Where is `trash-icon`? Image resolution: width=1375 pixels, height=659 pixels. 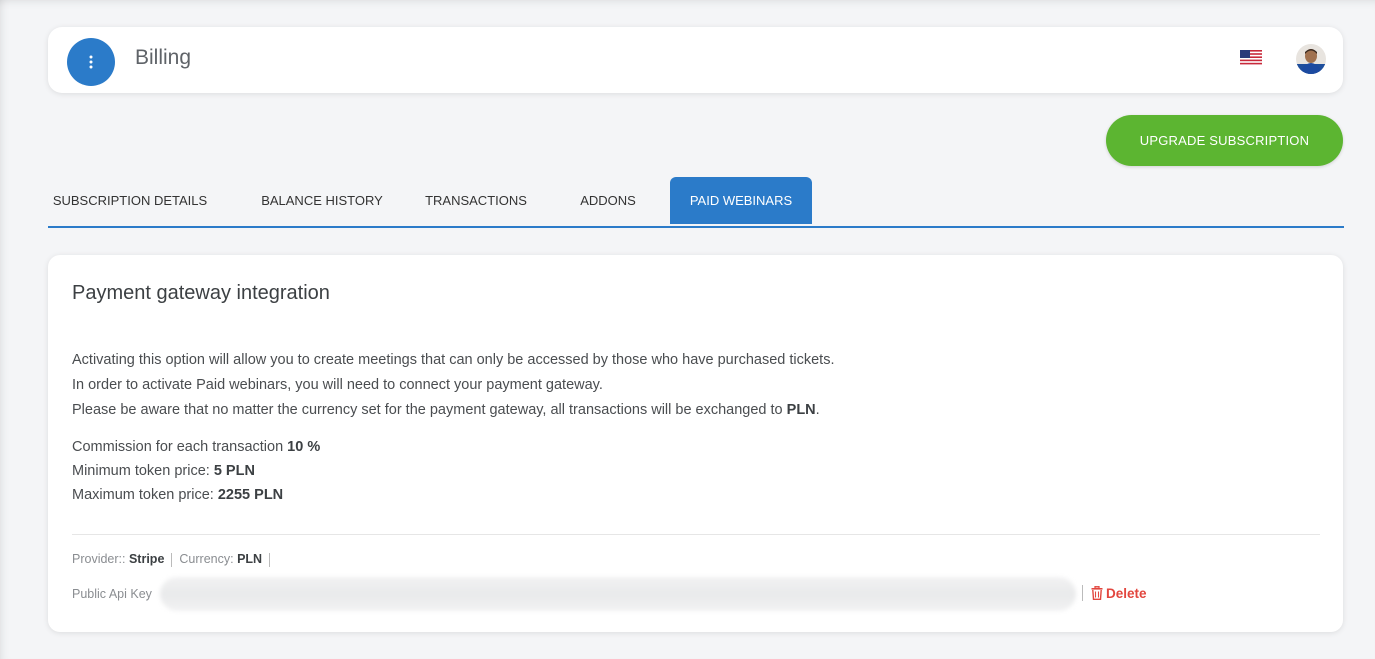
trash-icon is located at coordinates (1097, 593).